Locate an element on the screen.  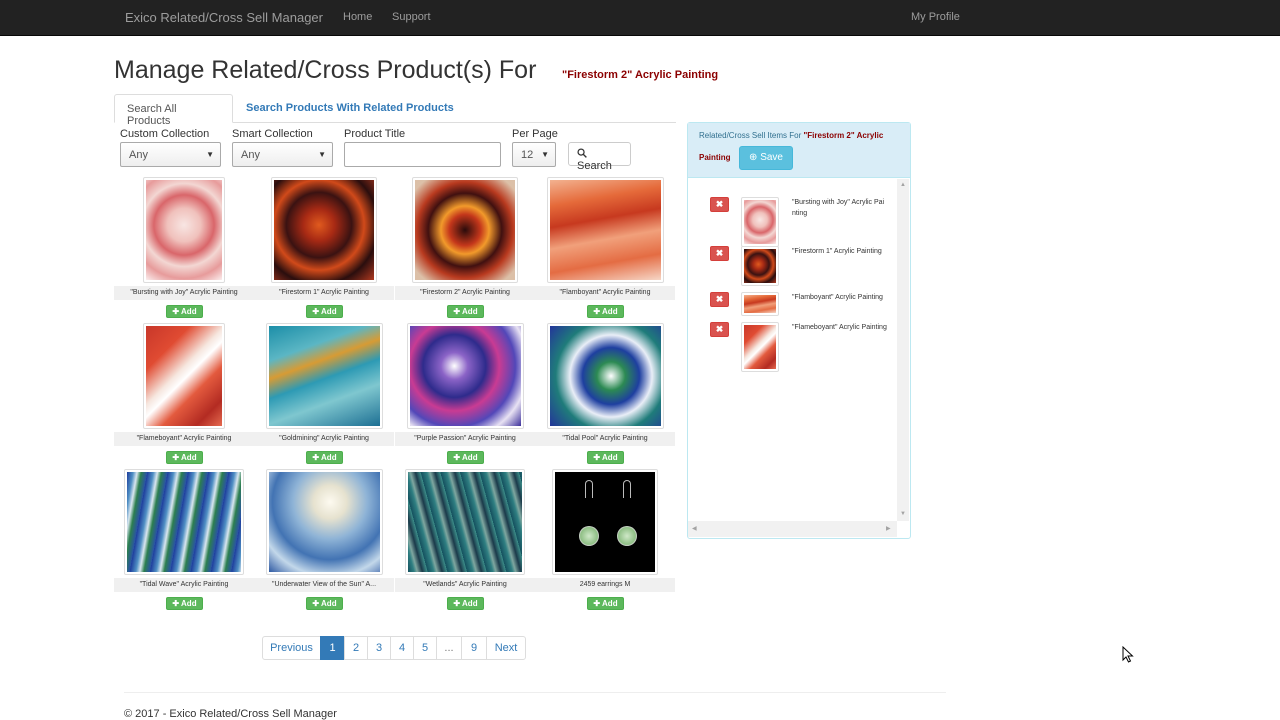
brand-link: Exico Related/Cross Sell Manager is located at coordinates (224, 17).